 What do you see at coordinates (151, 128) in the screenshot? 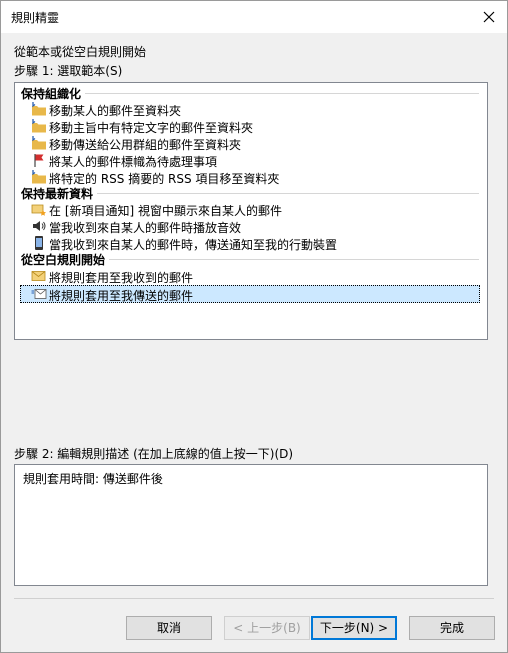
I see `template-label: 移動主旨中有特定文字的郵件至資料夾` at bounding box center [151, 128].